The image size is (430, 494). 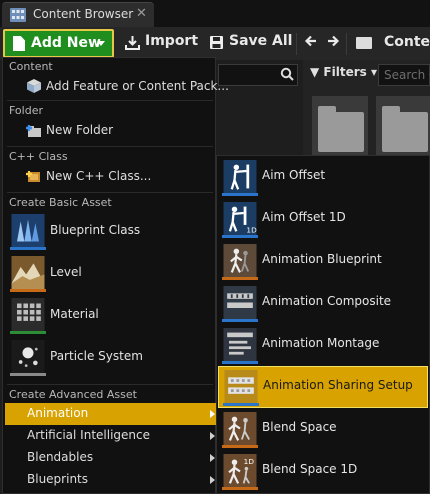 What do you see at coordinates (240, 262) in the screenshot?
I see `animation-blueprint-icon` at bounding box center [240, 262].